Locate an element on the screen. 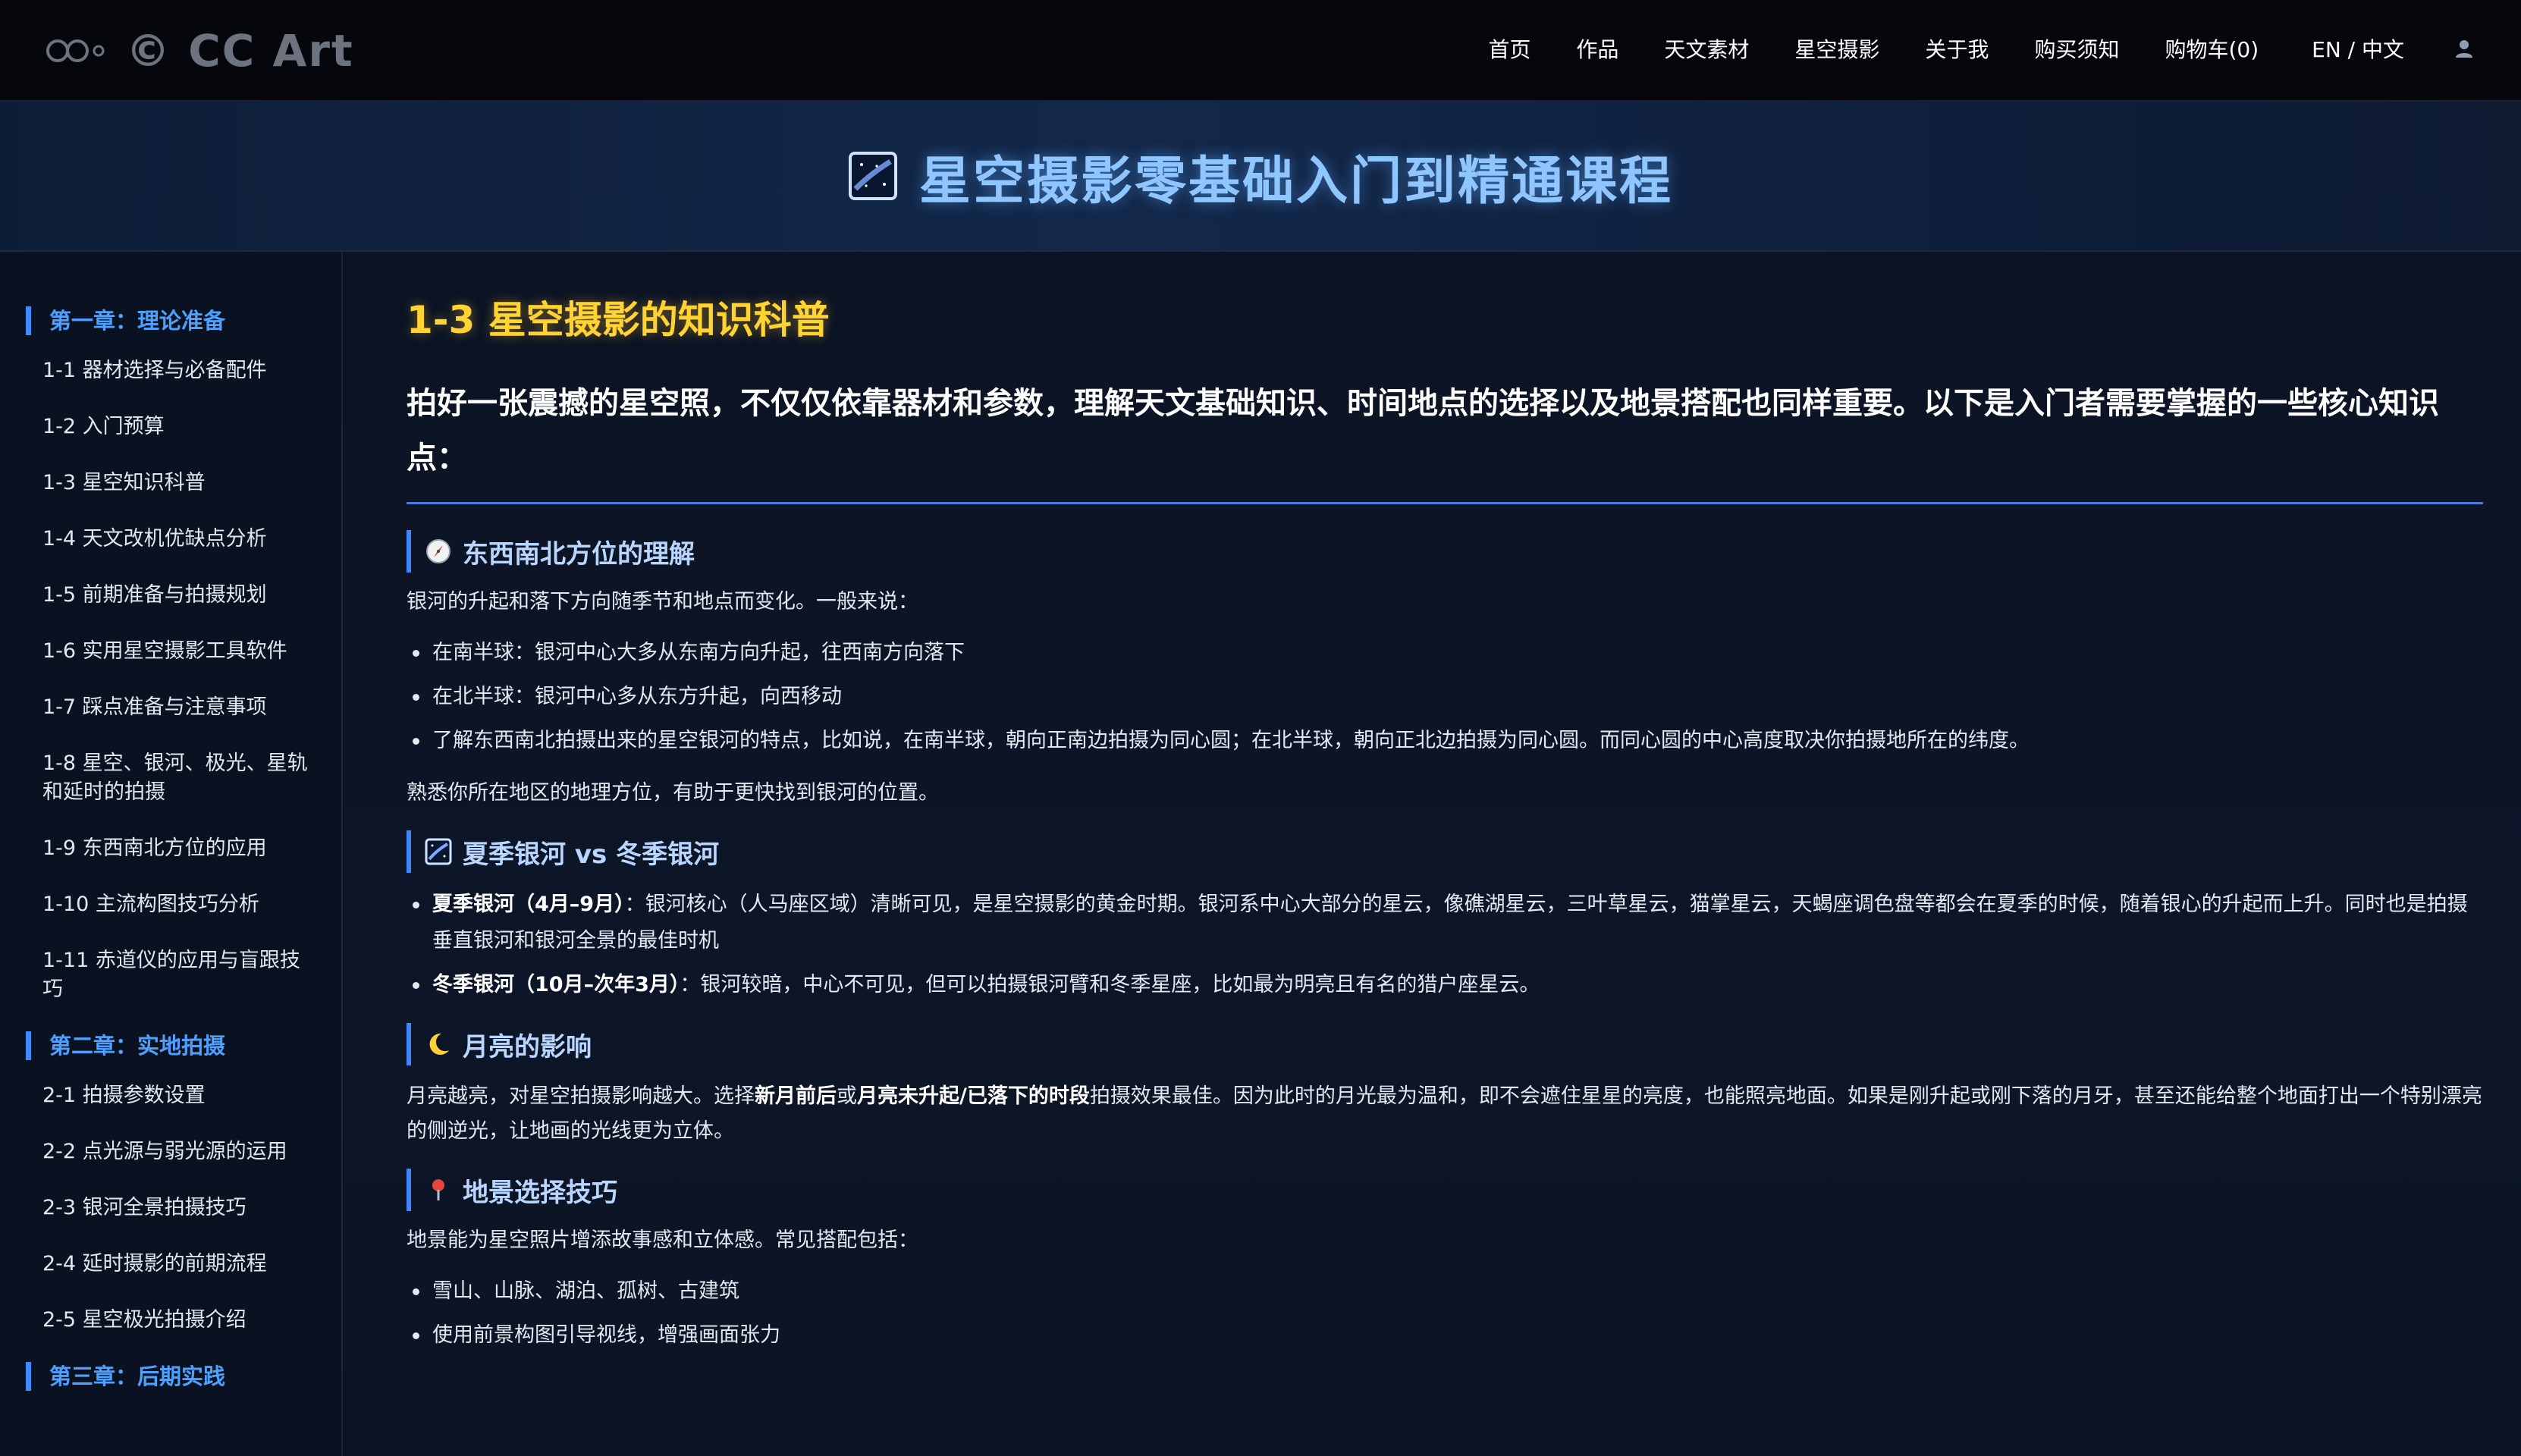  brand-name: © CC Art is located at coordinates (240, 51).